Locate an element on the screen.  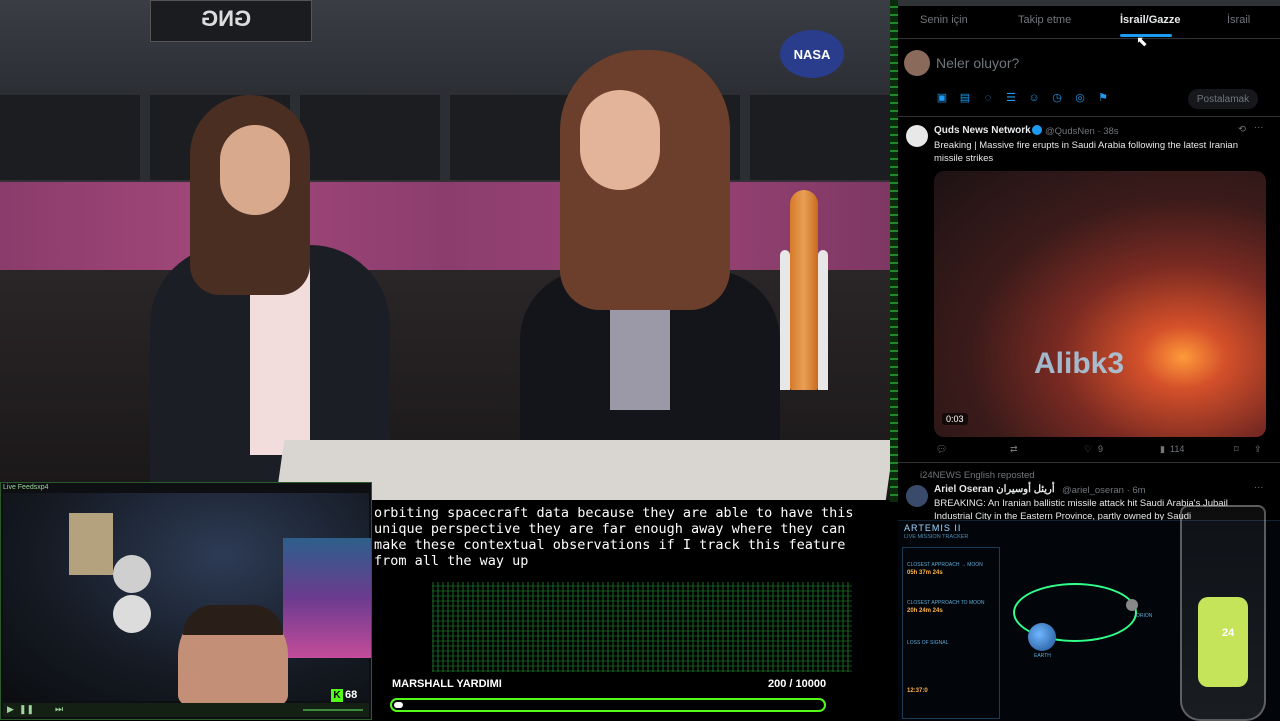
tab-israil-gazze: İsrail/Gazze is located at coordinates (1150, 20).